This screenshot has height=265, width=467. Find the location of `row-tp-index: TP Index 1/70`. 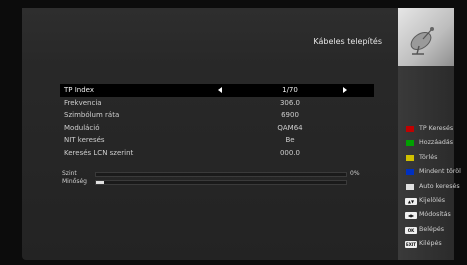

row-tp-index: TP Index 1/70 is located at coordinates (217, 90).